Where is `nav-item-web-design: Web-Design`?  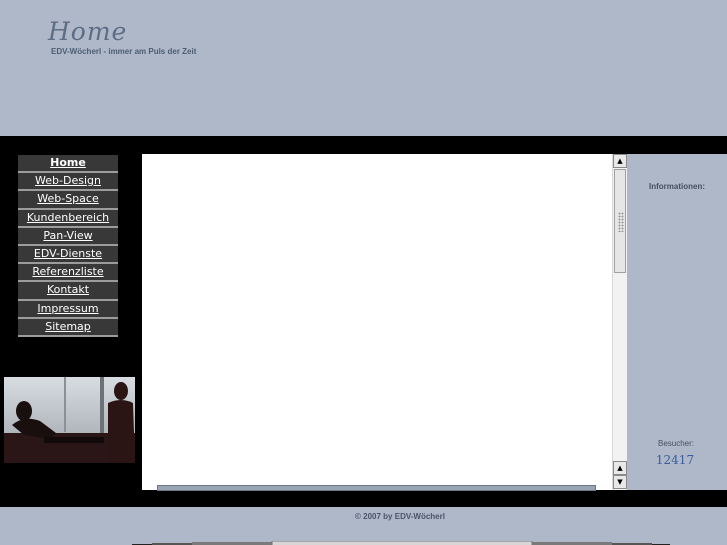 nav-item-web-design: Web-Design is located at coordinates (68, 182).